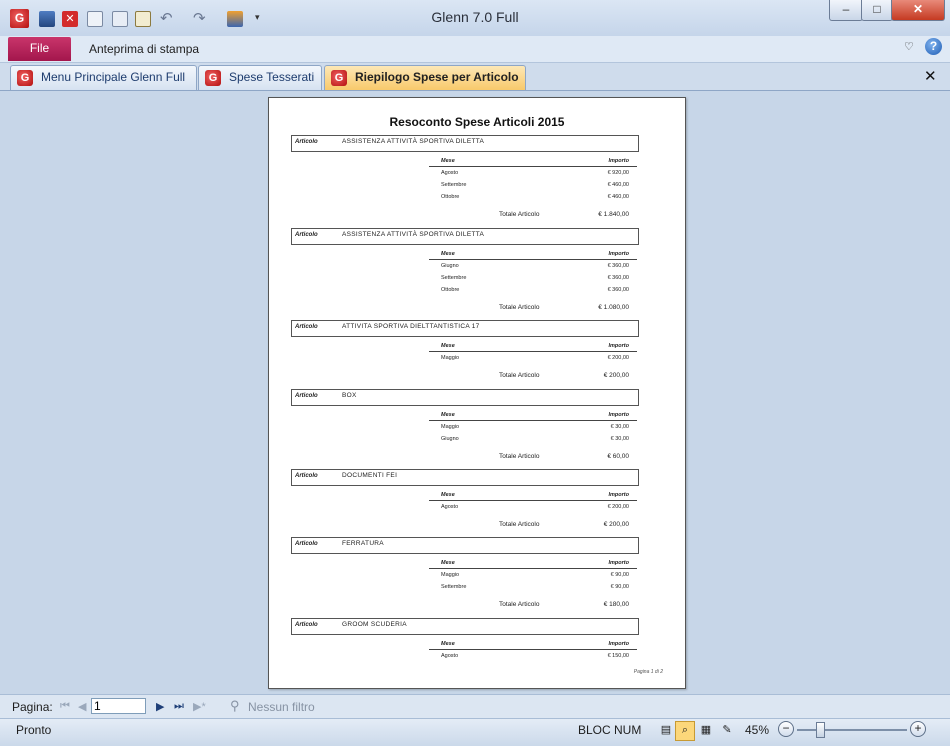 The height and width of the screenshot is (746, 950). Describe the element at coordinates (475, 17) in the screenshot. I see `window-title: Glenn 7.0 Full` at that location.